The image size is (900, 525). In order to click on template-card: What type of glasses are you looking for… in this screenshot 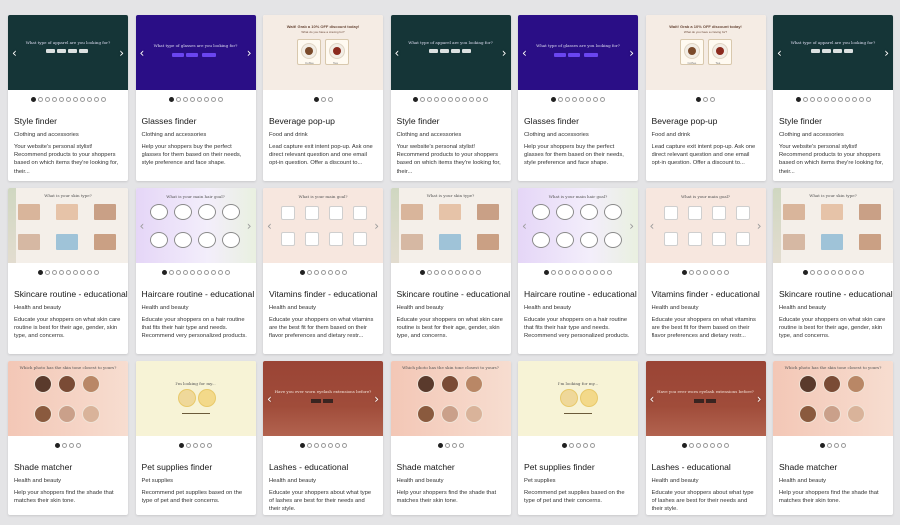, I will do `click(195, 98)`.